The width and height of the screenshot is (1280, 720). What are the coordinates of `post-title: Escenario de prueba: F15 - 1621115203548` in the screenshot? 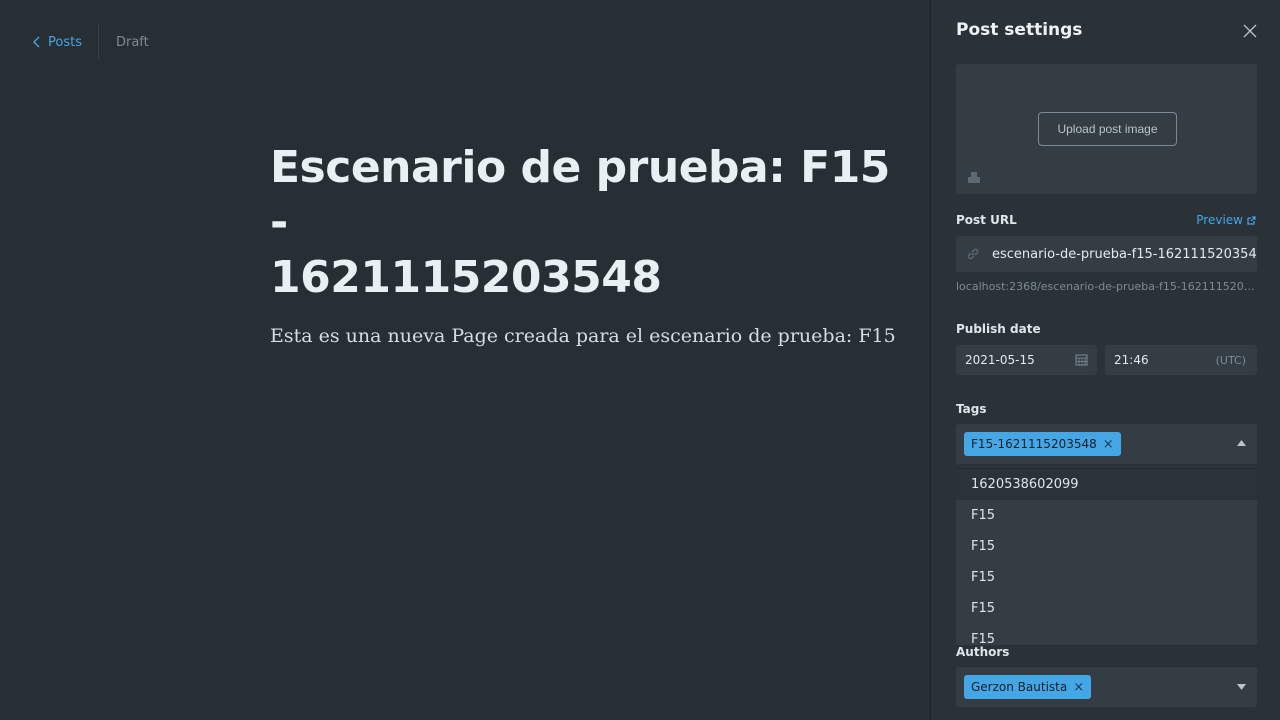 It's located at (590, 222).